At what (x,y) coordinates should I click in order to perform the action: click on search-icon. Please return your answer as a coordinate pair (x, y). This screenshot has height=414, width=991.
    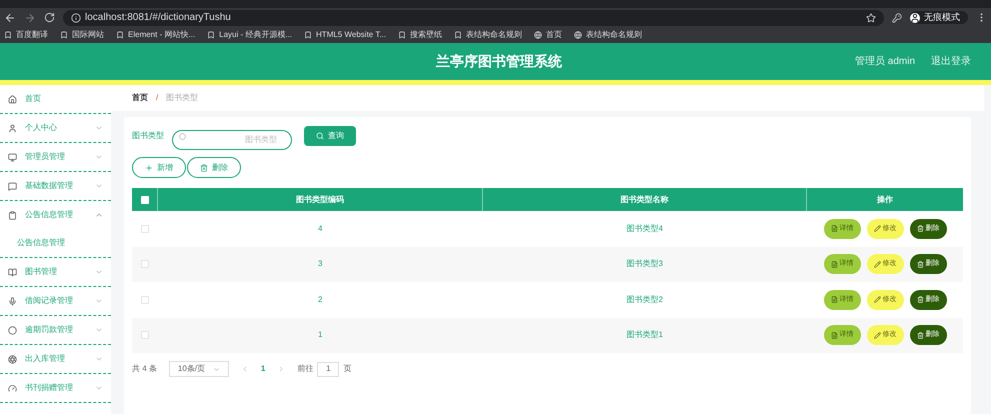
    Looking at the image, I should click on (320, 136).